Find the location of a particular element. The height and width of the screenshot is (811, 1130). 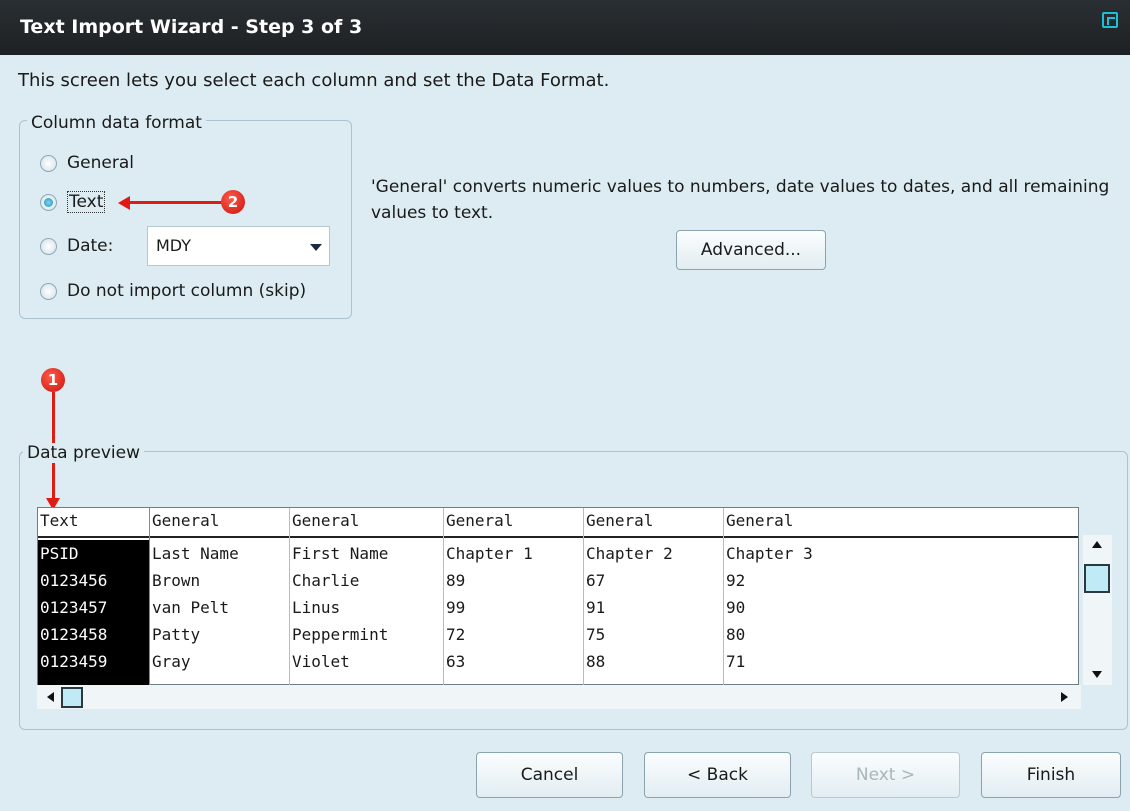

cancel-button: Cancel is located at coordinates (549, 775).